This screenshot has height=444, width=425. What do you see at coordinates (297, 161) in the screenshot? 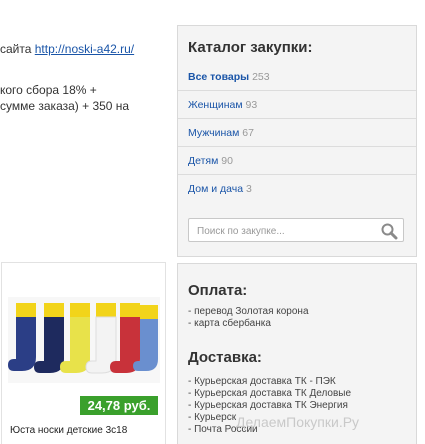
I see `catalog-item-kids: Детям 90` at bounding box center [297, 161].